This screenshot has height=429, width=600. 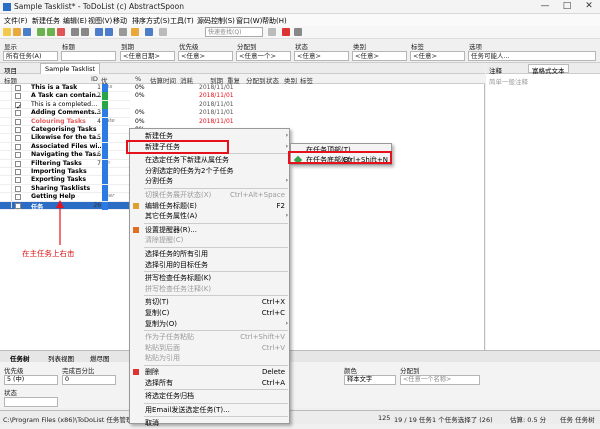 I want to click on menu-tools: 工具(T), so click(x=182, y=21).